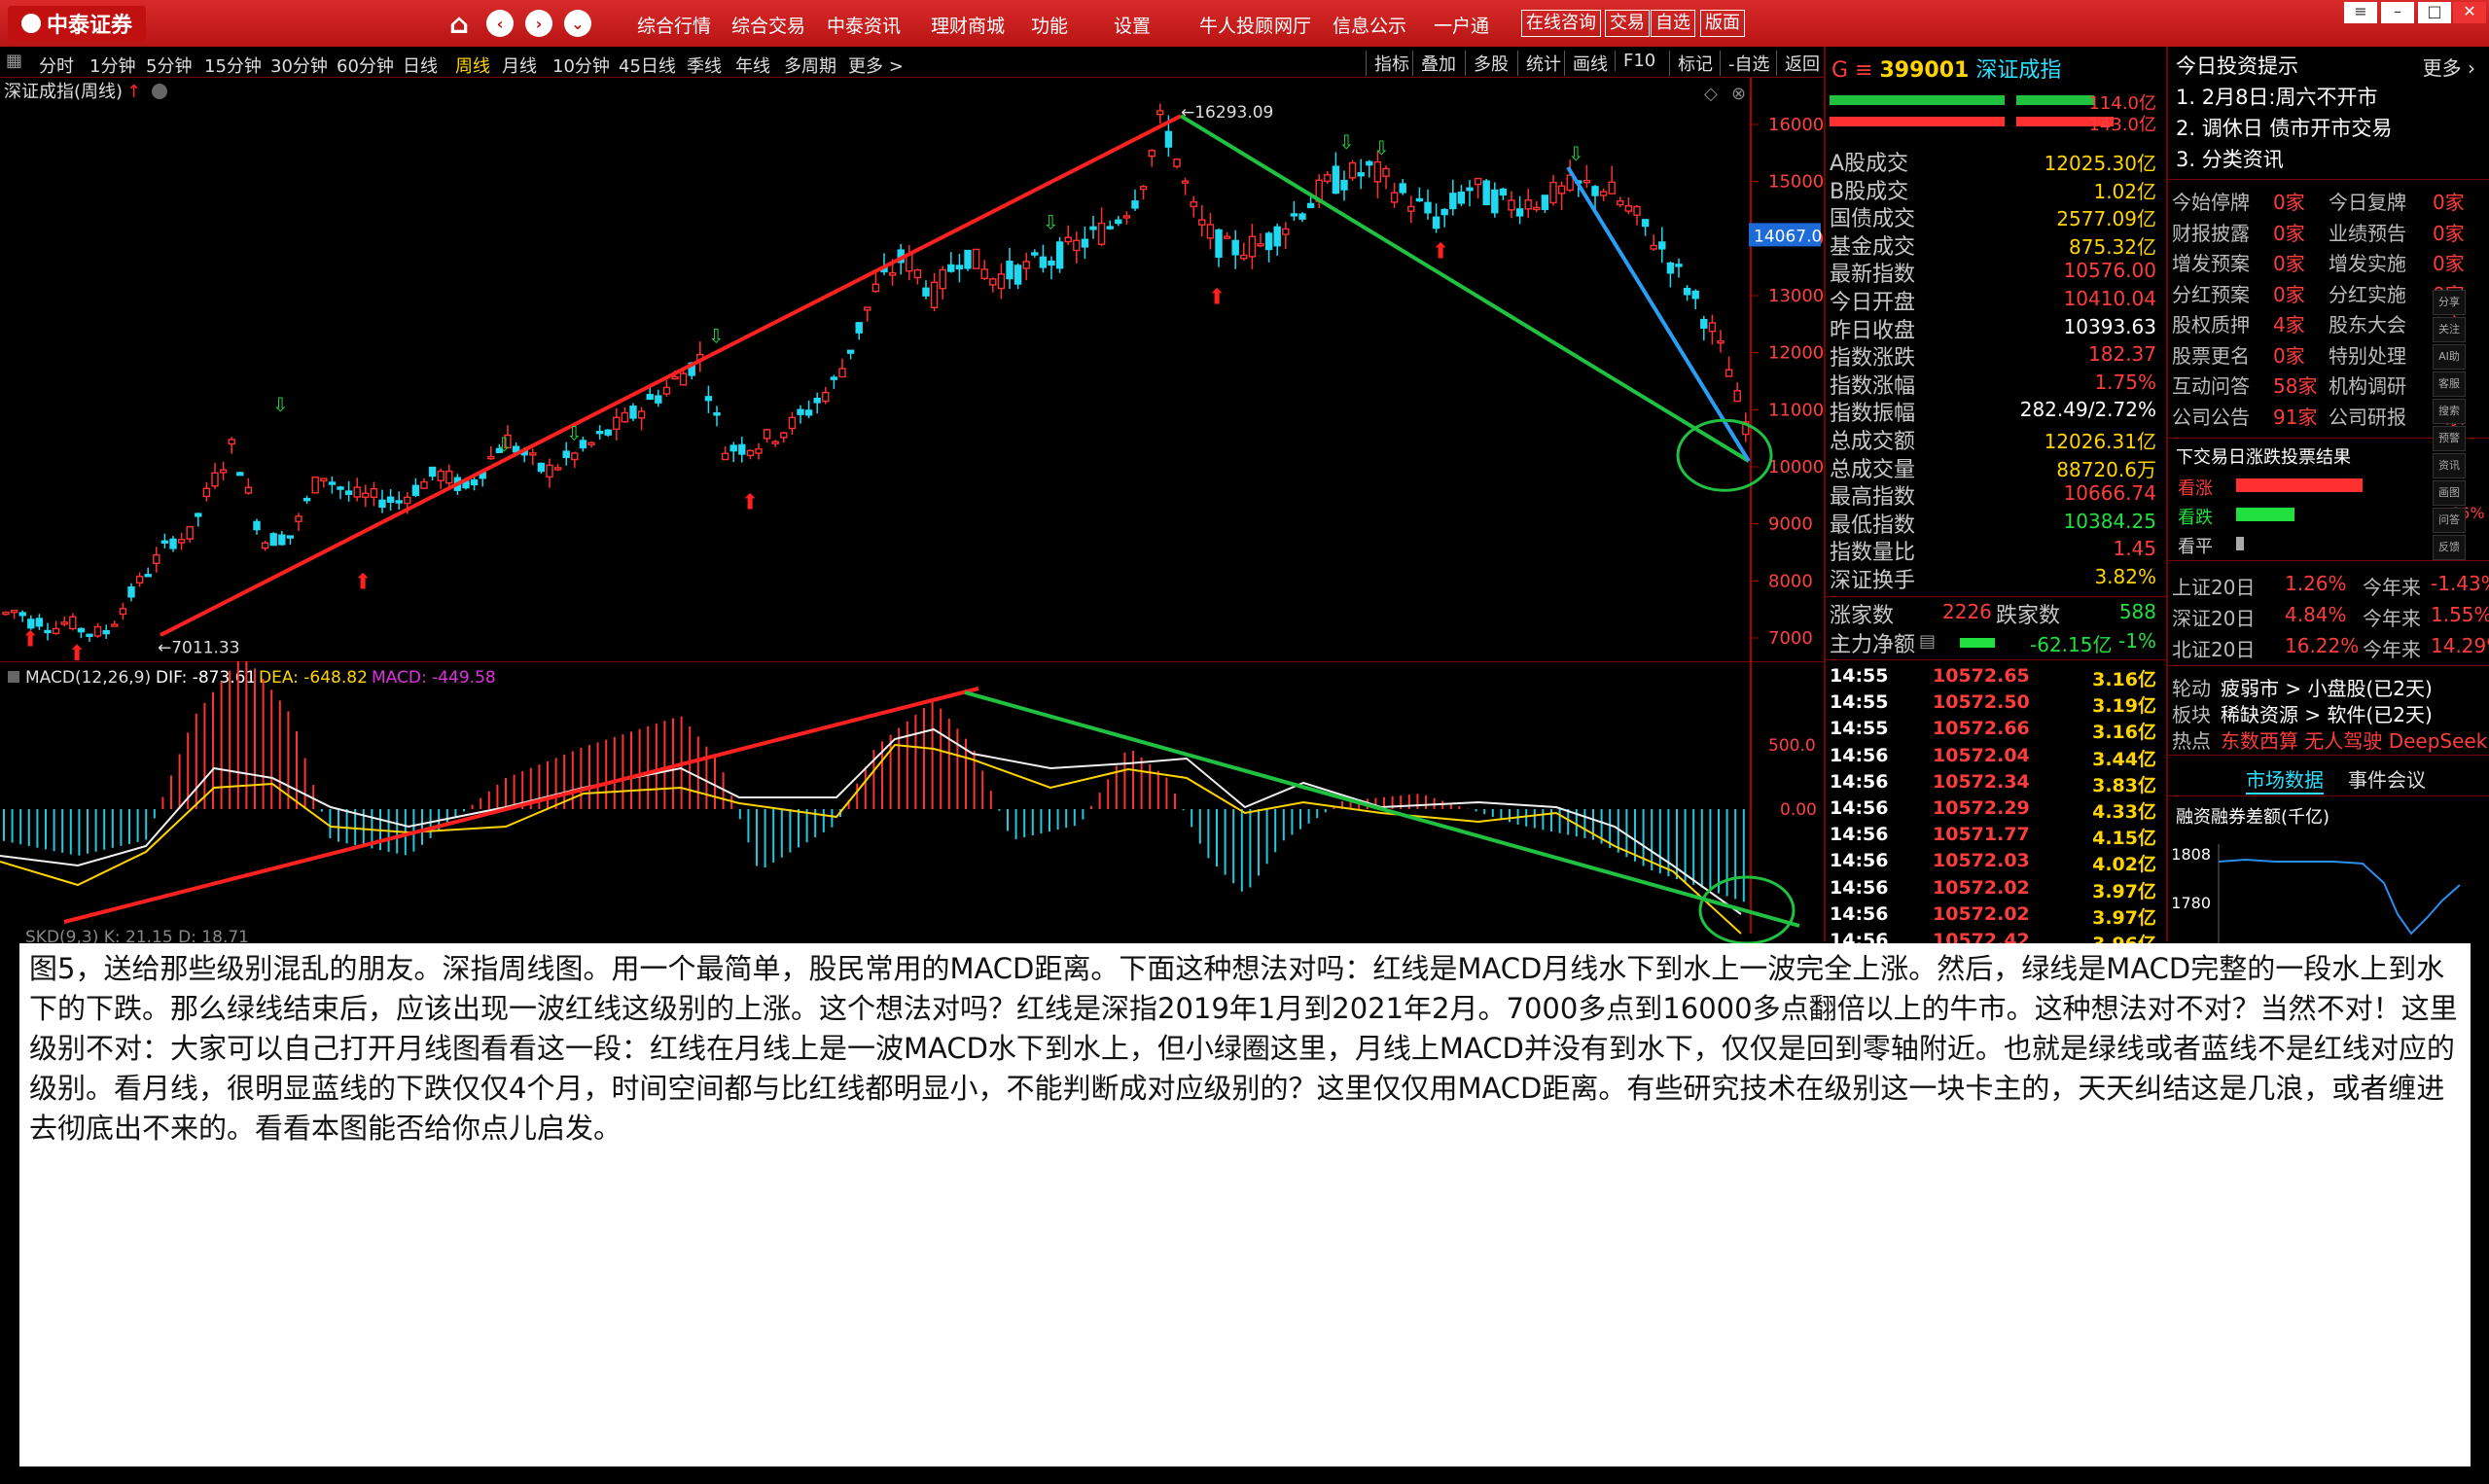  What do you see at coordinates (2125, 577) in the screenshot?
I see `quote-row-value-15: 3.82%` at bounding box center [2125, 577].